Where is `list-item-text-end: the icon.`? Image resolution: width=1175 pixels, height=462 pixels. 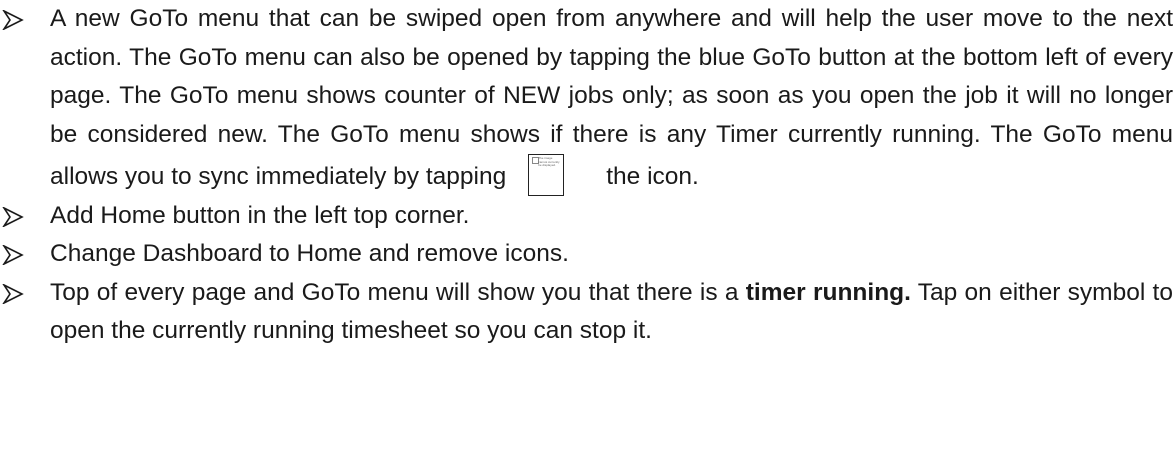
list-item-text-end: the icon. is located at coordinates (652, 176).